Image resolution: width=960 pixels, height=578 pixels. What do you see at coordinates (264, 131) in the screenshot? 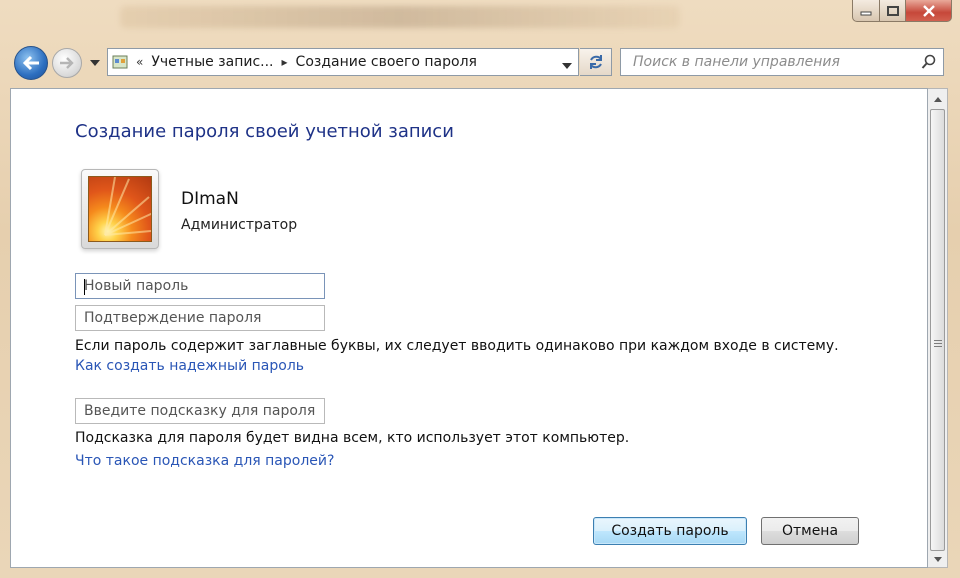
I see `page-title: Создание пароля своей учетной записи` at bounding box center [264, 131].